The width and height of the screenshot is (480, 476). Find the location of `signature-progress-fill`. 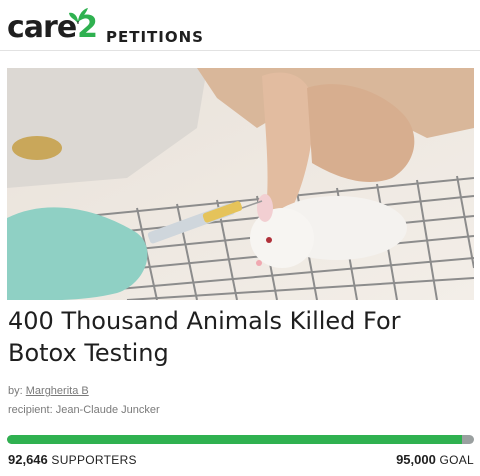

signature-progress-fill is located at coordinates (235, 439).